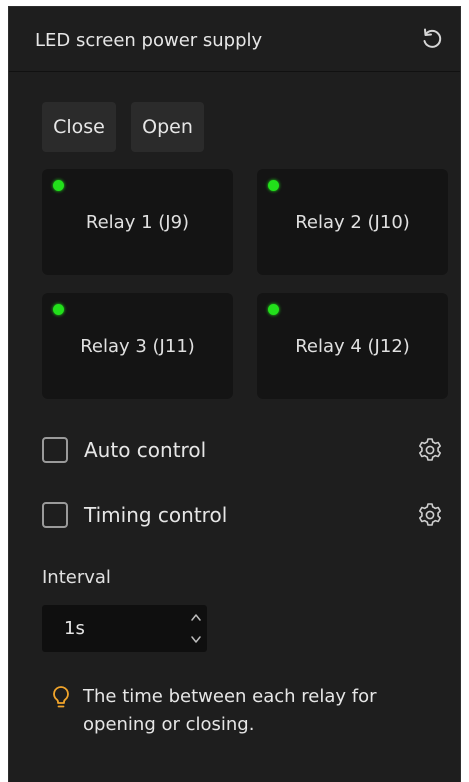 This screenshot has width=469, height=782. Describe the element at coordinates (432, 39) in the screenshot. I see `refresh-icon` at that location.